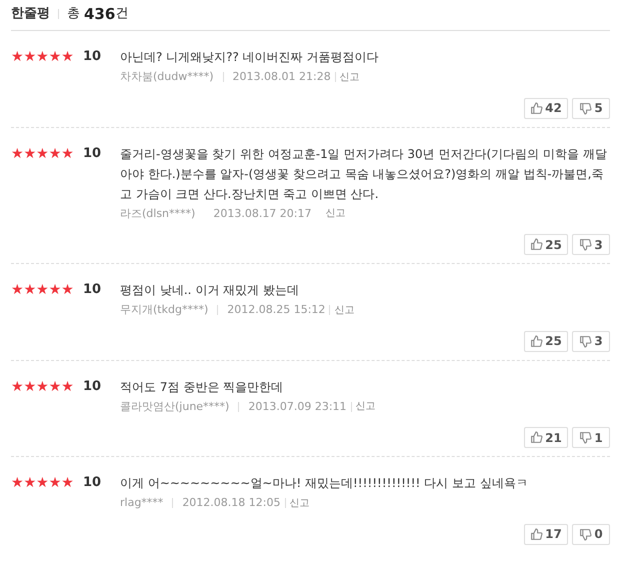 The width and height of the screenshot is (621, 572). Describe the element at coordinates (121, 14) in the screenshot. I see `total-suffix: 건` at that location.